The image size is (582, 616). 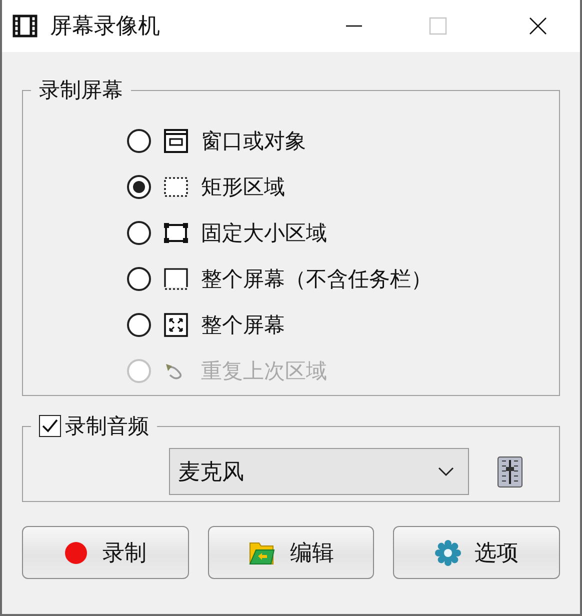 What do you see at coordinates (447, 553) in the screenshot?
I see `gear-icon` at bounding box center [447, 553].